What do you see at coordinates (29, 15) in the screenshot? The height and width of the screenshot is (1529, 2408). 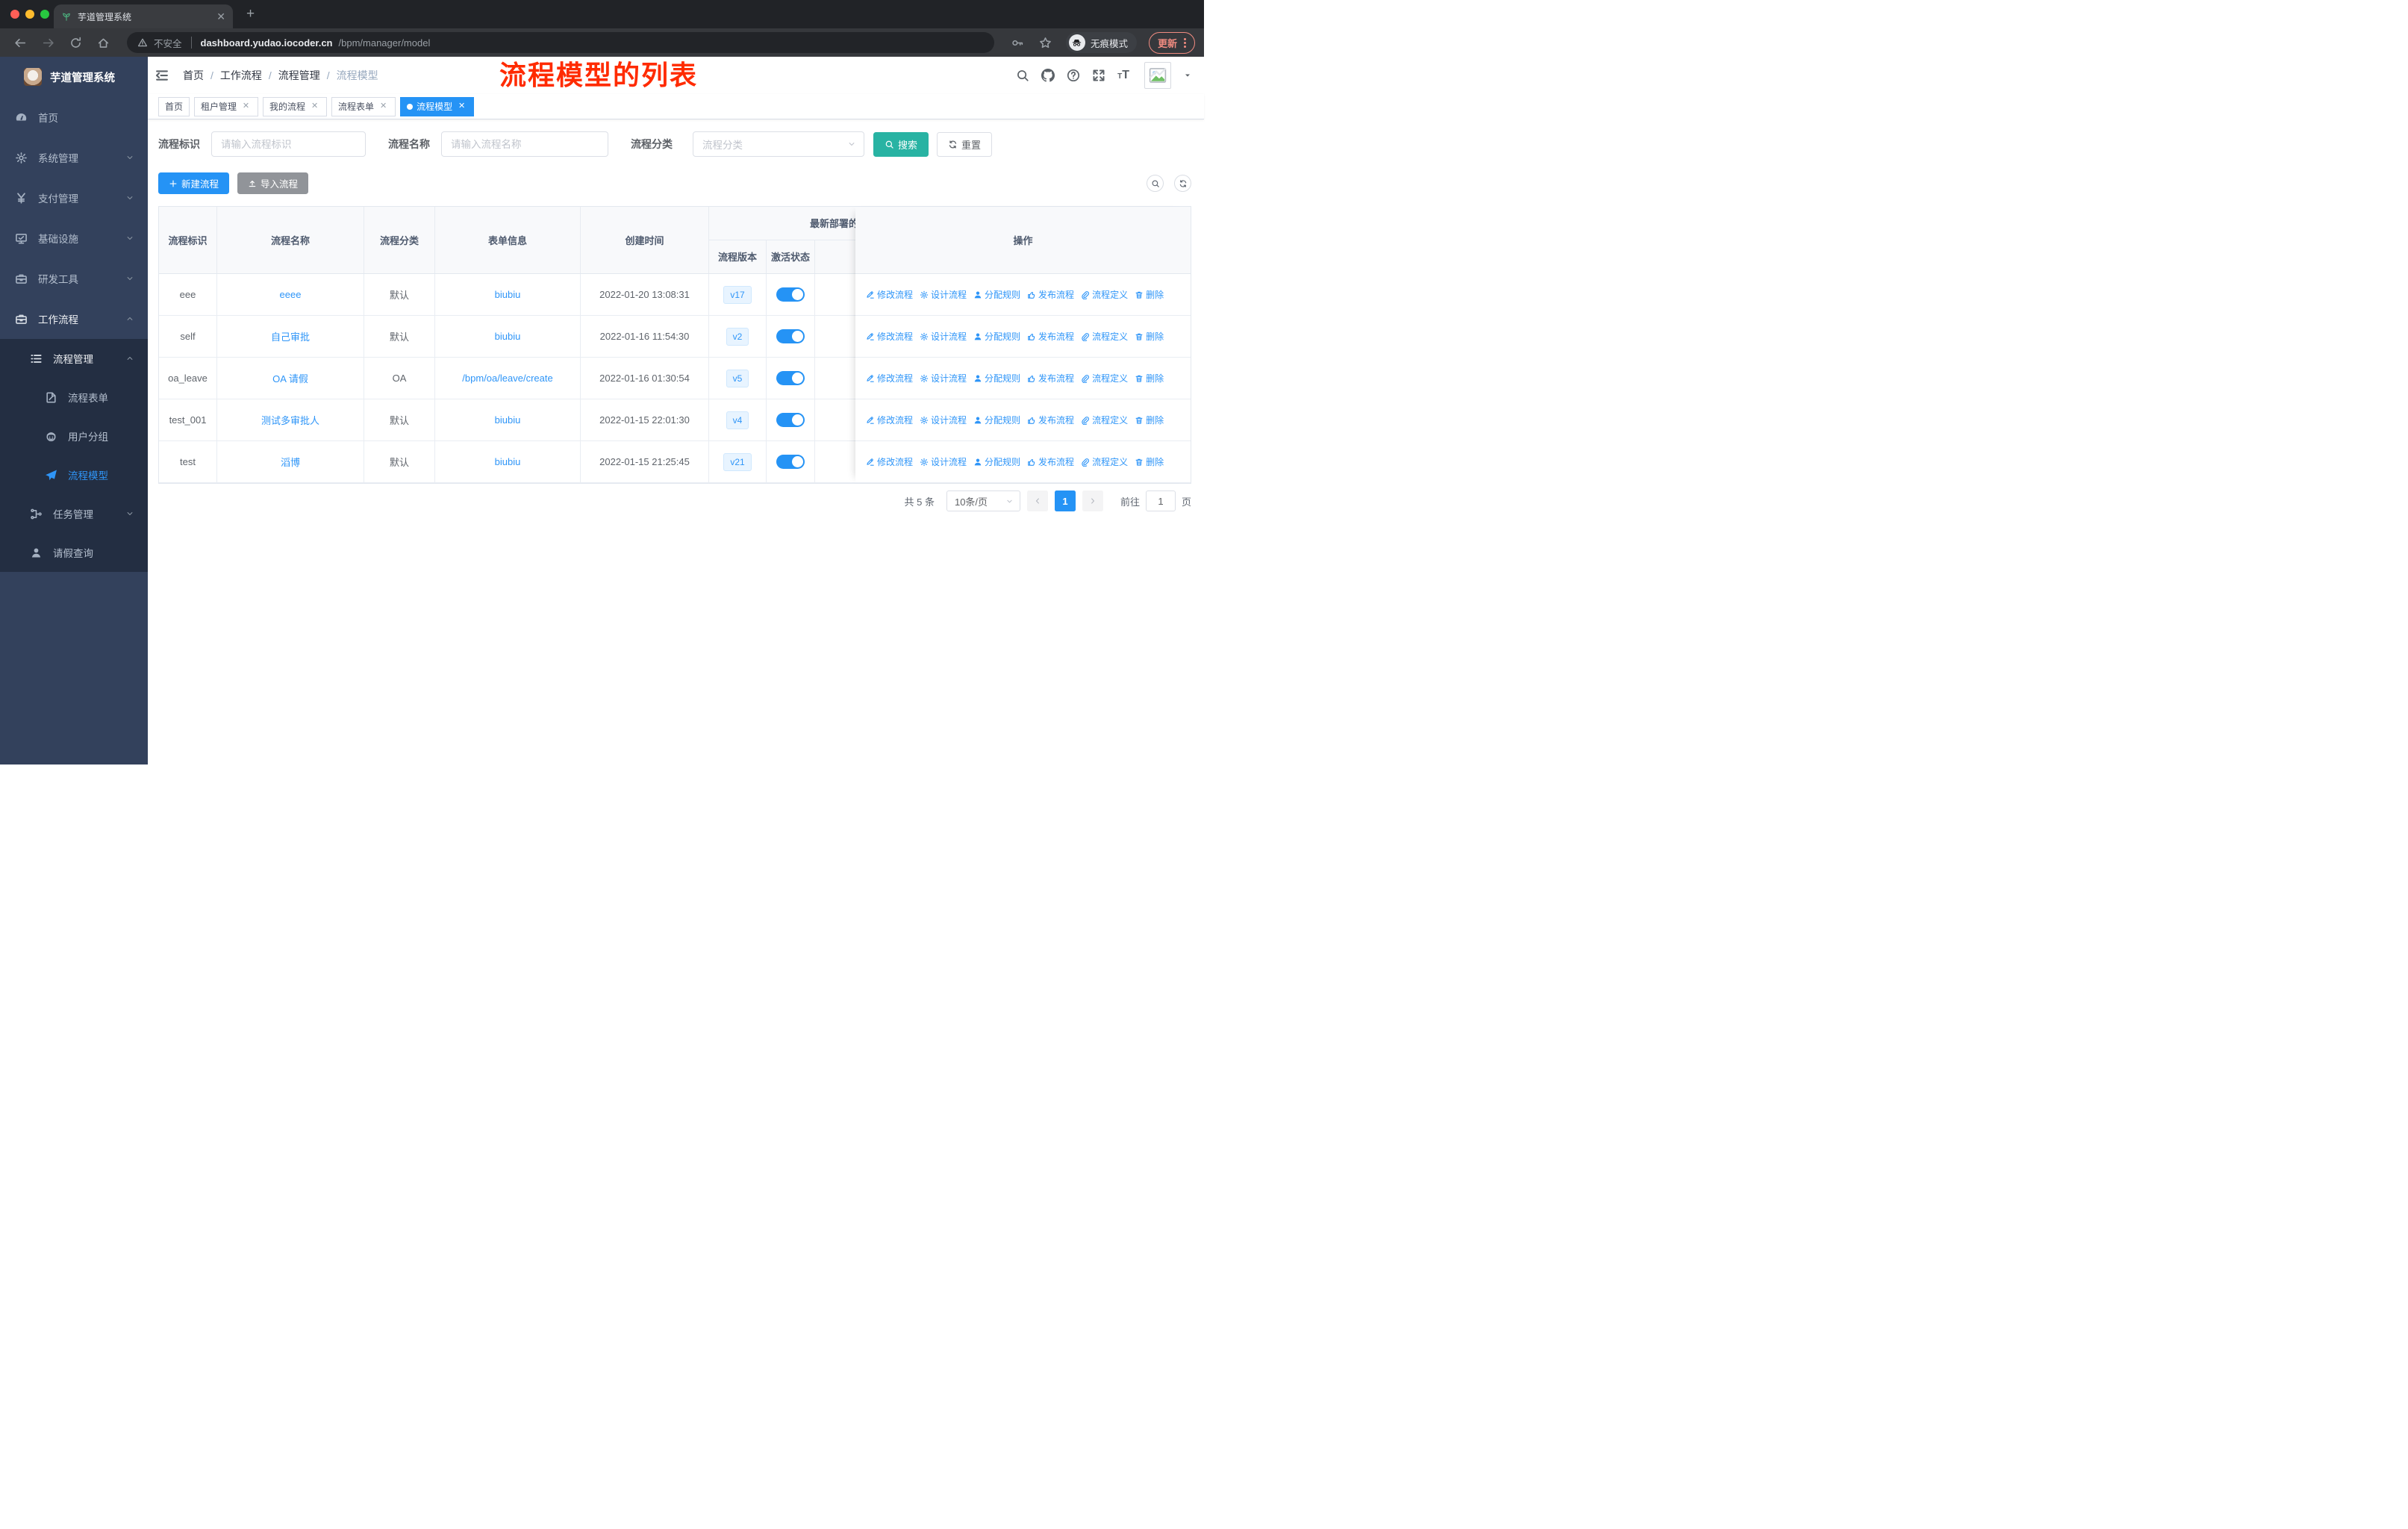 I see `minimize-window-button` at bounding box center [29, 15].